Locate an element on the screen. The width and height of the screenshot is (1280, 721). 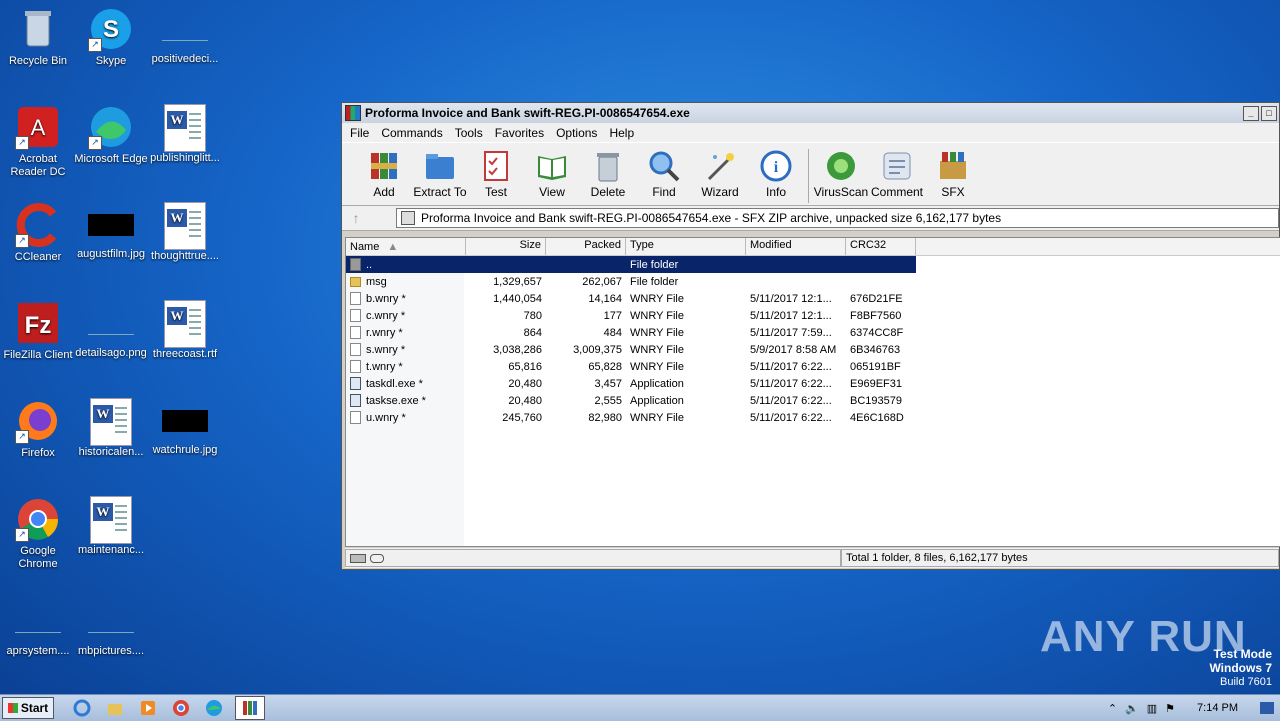
desktop-icon-firefox: ↗ Firefox is located at coordinates (38, 429).